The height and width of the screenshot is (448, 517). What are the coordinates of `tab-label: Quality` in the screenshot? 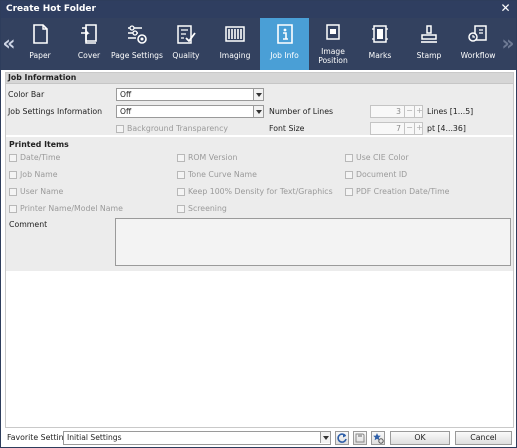 It's located at (186, 55).